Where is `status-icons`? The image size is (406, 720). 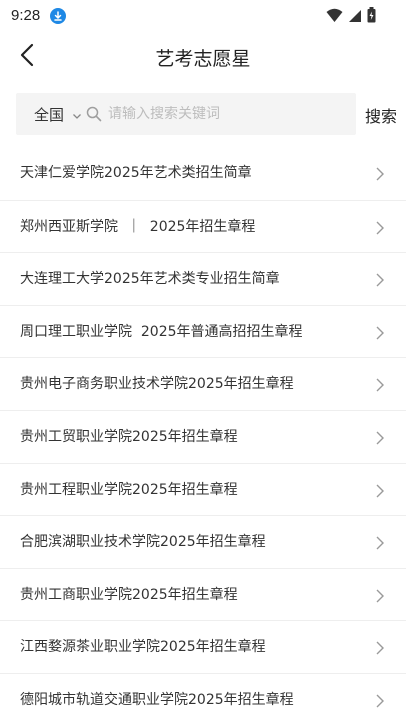
status-icons is located at coordinates (351, 17).